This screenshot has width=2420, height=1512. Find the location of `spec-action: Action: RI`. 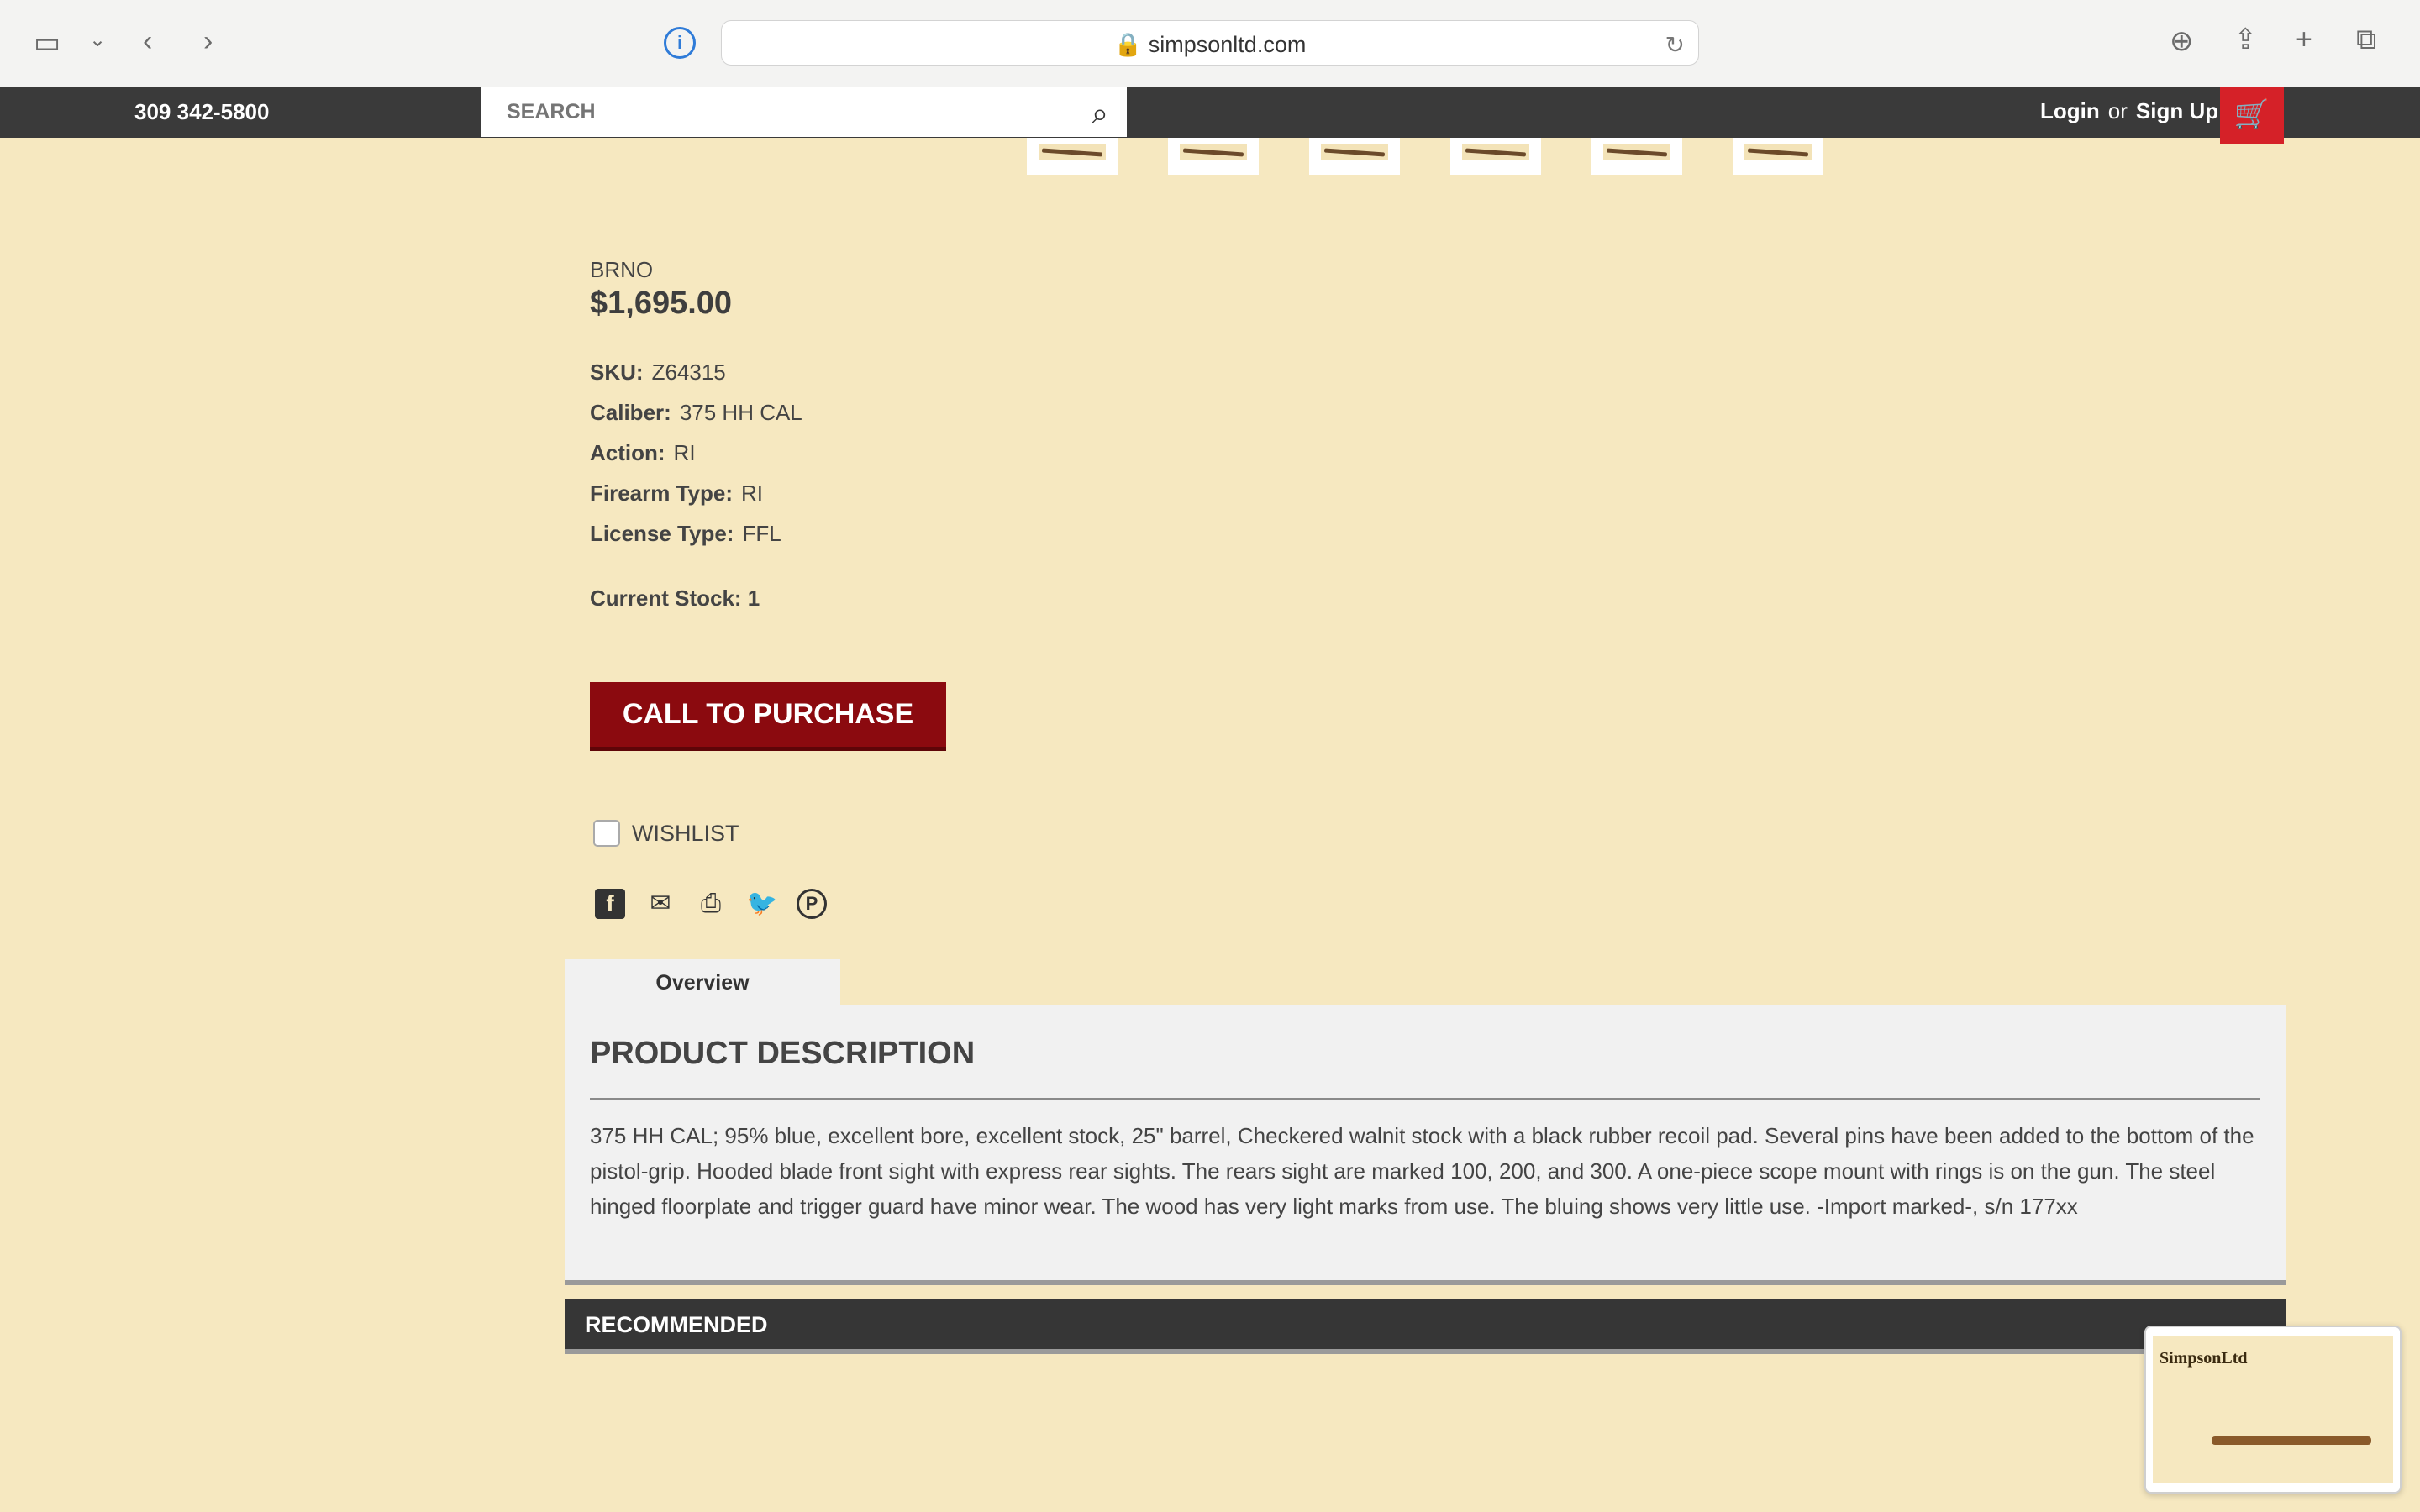

spec-action: Action: RI is located at coordinates (643, 453).